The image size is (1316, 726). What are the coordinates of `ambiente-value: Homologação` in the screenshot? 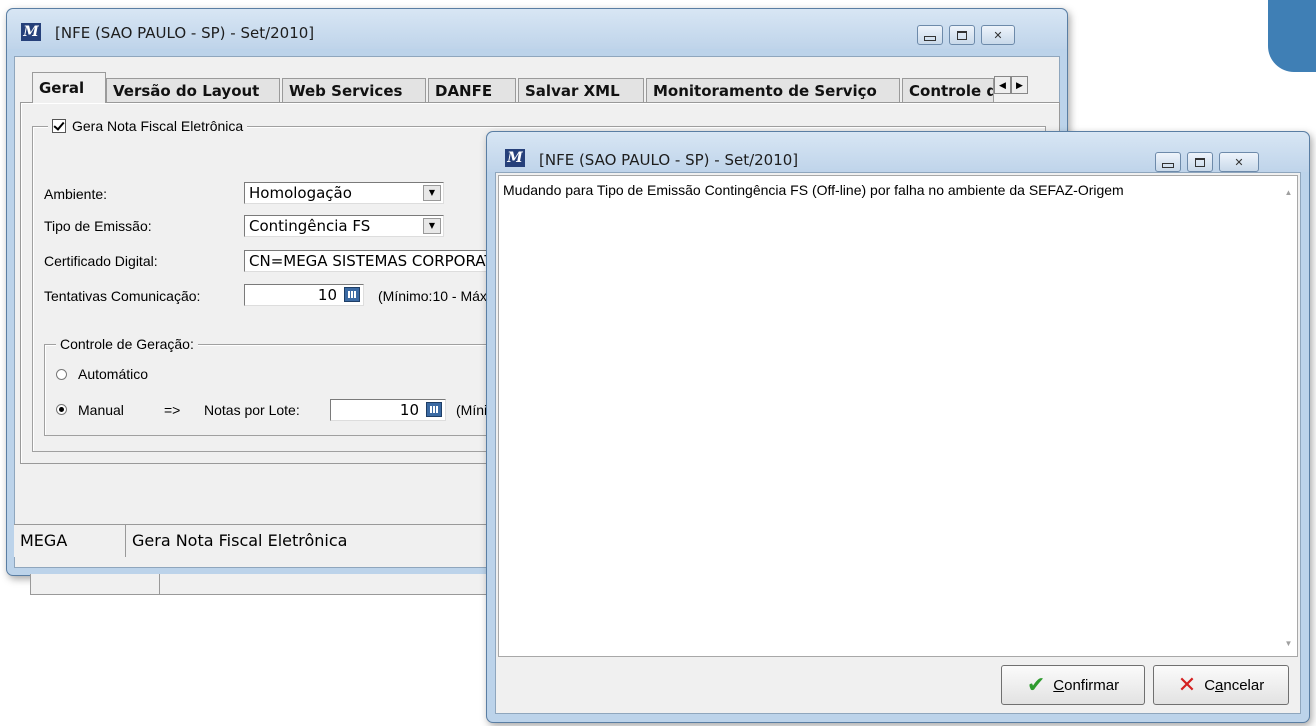 It's located at (300, 193).